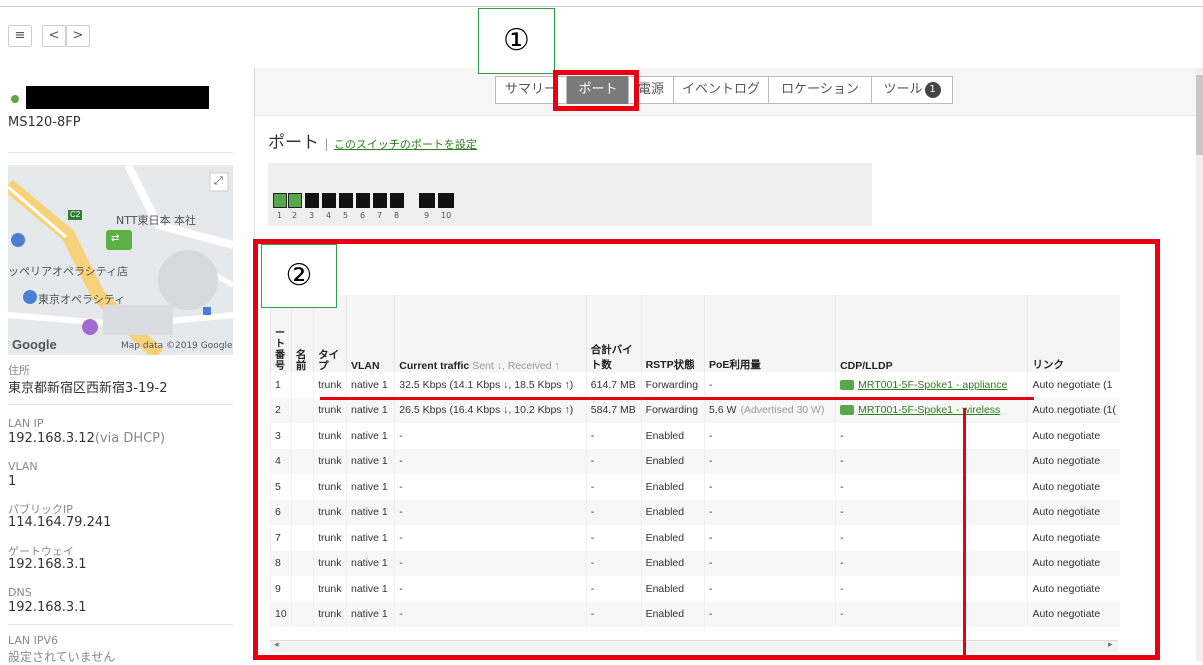 The image size is (1203, 665). Describe the element at coordinates (601, 34) in the screenshot. I see `top-bar` at that location.